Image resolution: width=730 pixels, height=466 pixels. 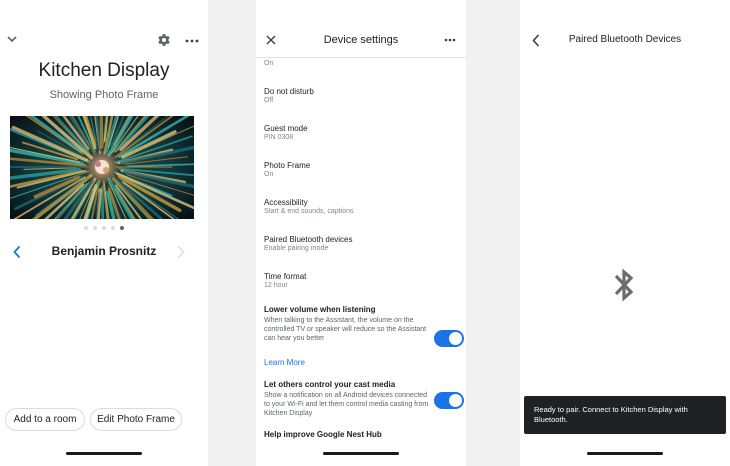 I want to click on photo-frame-preview, so click(x=102, y=167).